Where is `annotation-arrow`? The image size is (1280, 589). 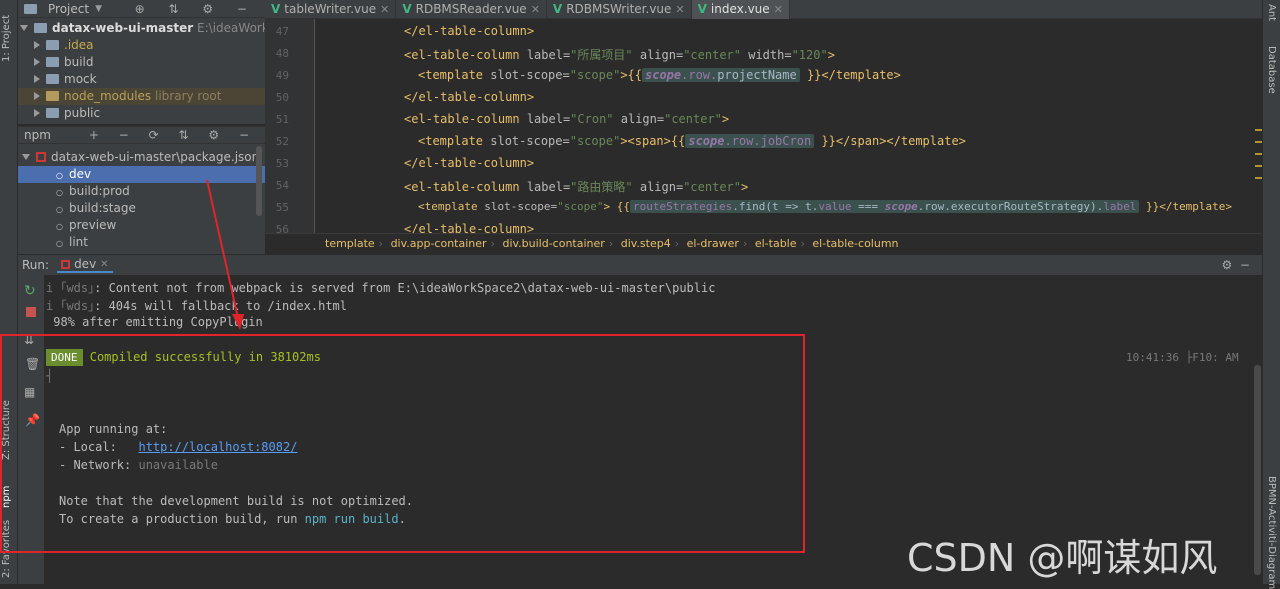 annotation-arrow is located at coordinates (222, 249).